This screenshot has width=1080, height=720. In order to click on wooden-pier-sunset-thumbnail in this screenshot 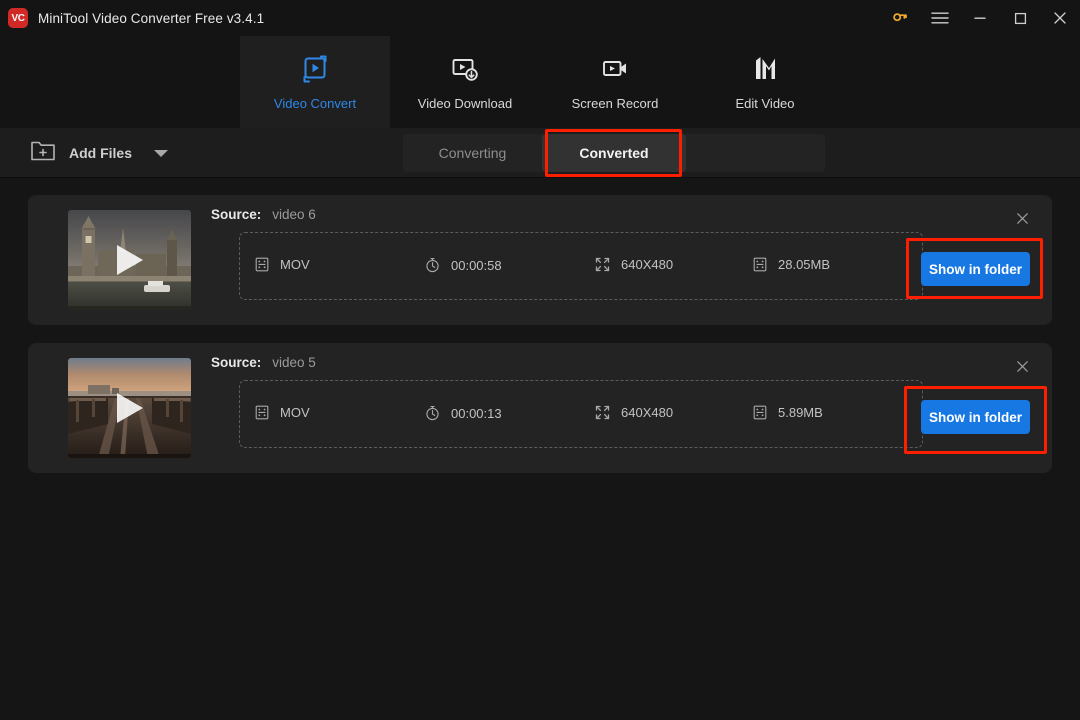, I will do `click(129, 408)`.